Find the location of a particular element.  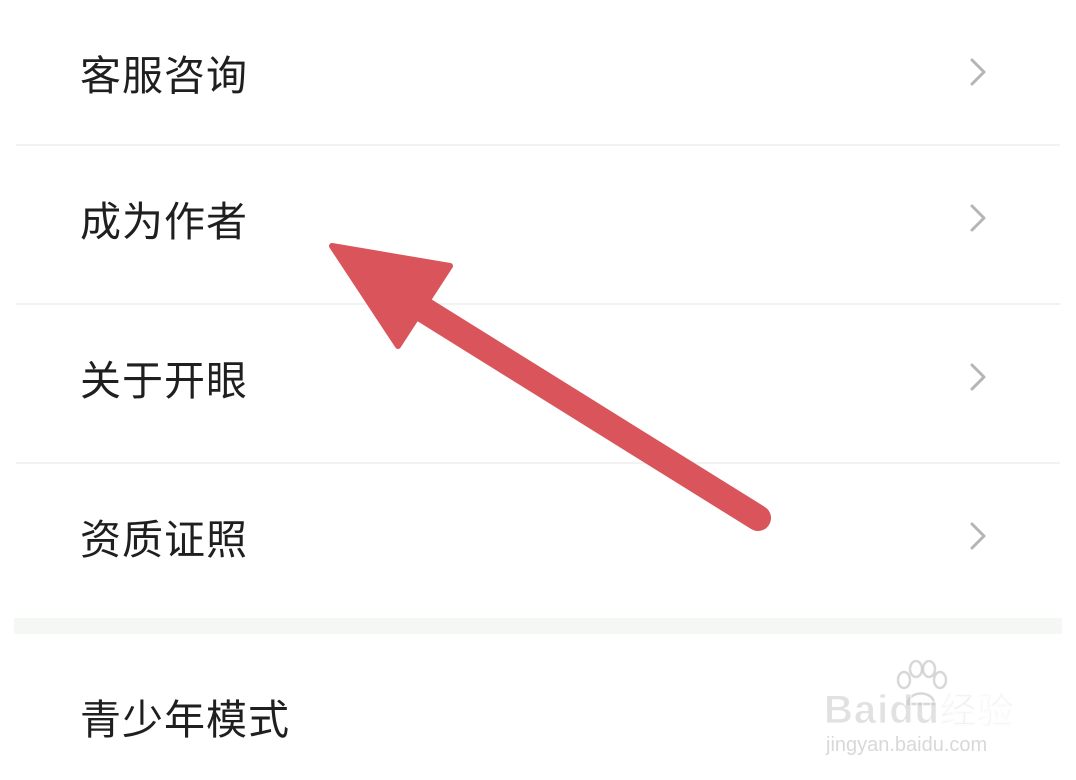

watermark-url: jingyan.baidu.com is located at coordinates (907, 745).